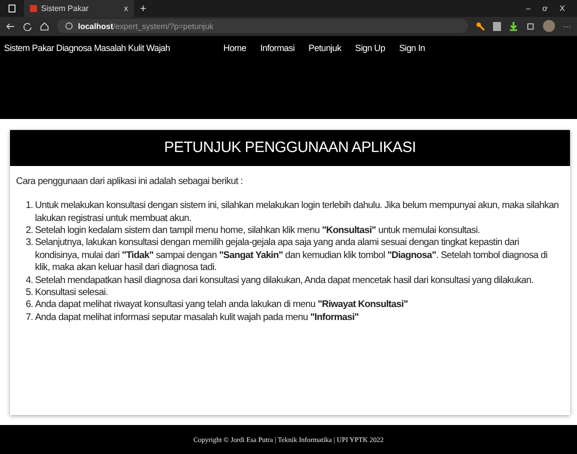 This screenshot has width=577, height=454. I want to click on nav-link: Sign In, so click(412, 47).